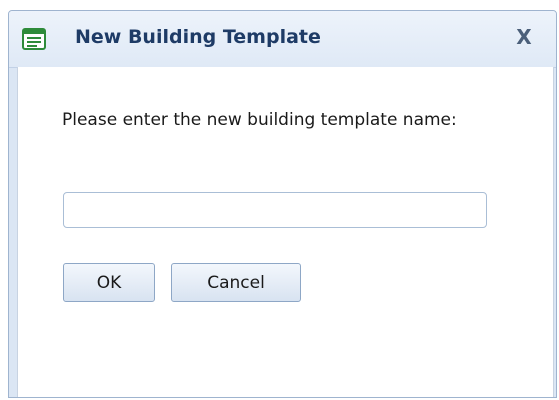  Describe the element at coordinates (109, 282) in the screenshot. I see `ok-button: OK` at that location.